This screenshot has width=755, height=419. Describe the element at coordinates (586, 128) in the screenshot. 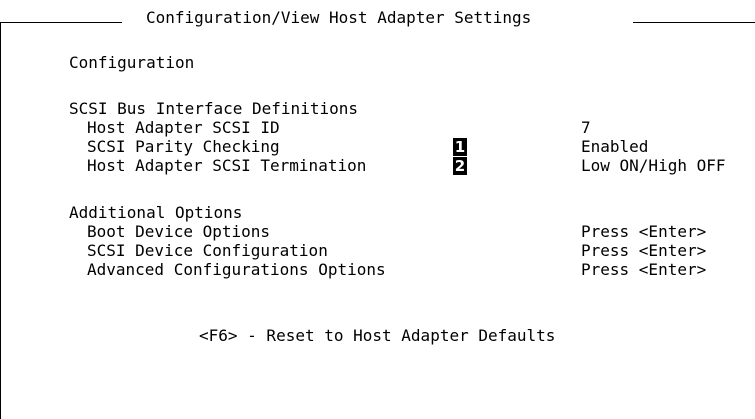

I see `scsi-id-value: 7` at that location.